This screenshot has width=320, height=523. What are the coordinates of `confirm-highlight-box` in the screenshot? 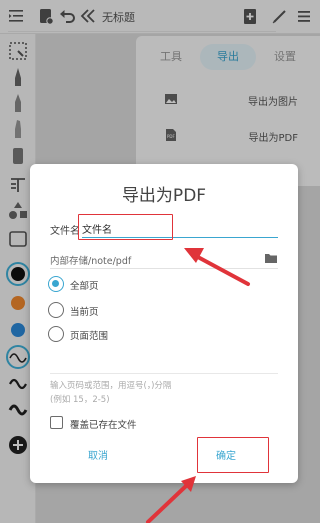 It's located at (233, 455).